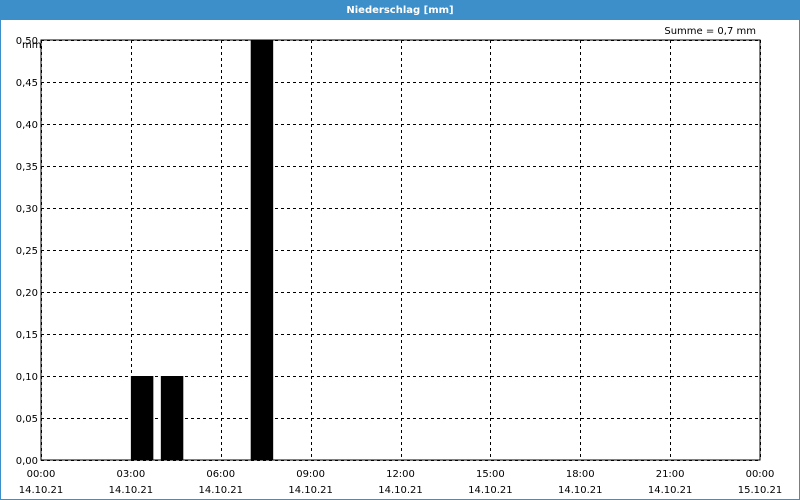 The height and width of the screenshot is (500, 800). I want to click on x-tick-time: 15:00, so click(490, 474).